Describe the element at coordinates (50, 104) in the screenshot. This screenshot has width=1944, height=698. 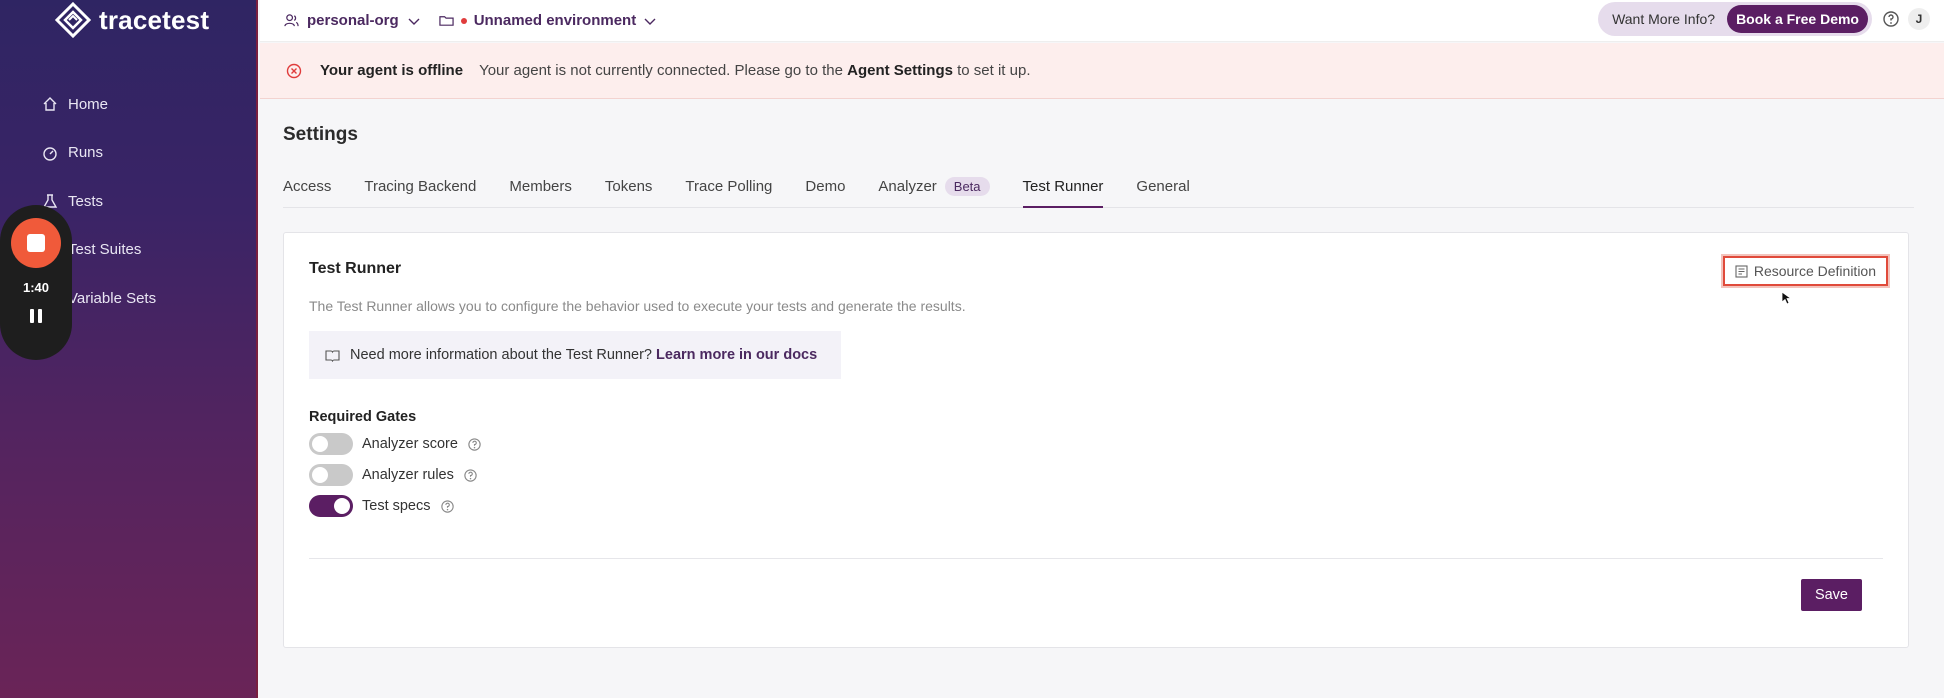
I see `home-icon` at that location.